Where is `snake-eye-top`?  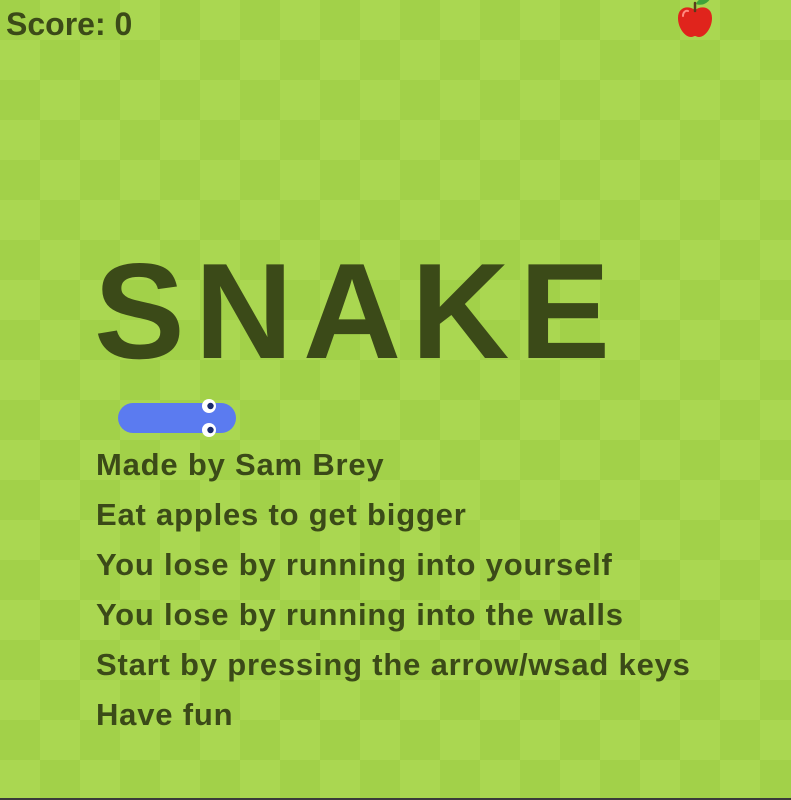 snake-eye-top is located at coordinates (209, 406).